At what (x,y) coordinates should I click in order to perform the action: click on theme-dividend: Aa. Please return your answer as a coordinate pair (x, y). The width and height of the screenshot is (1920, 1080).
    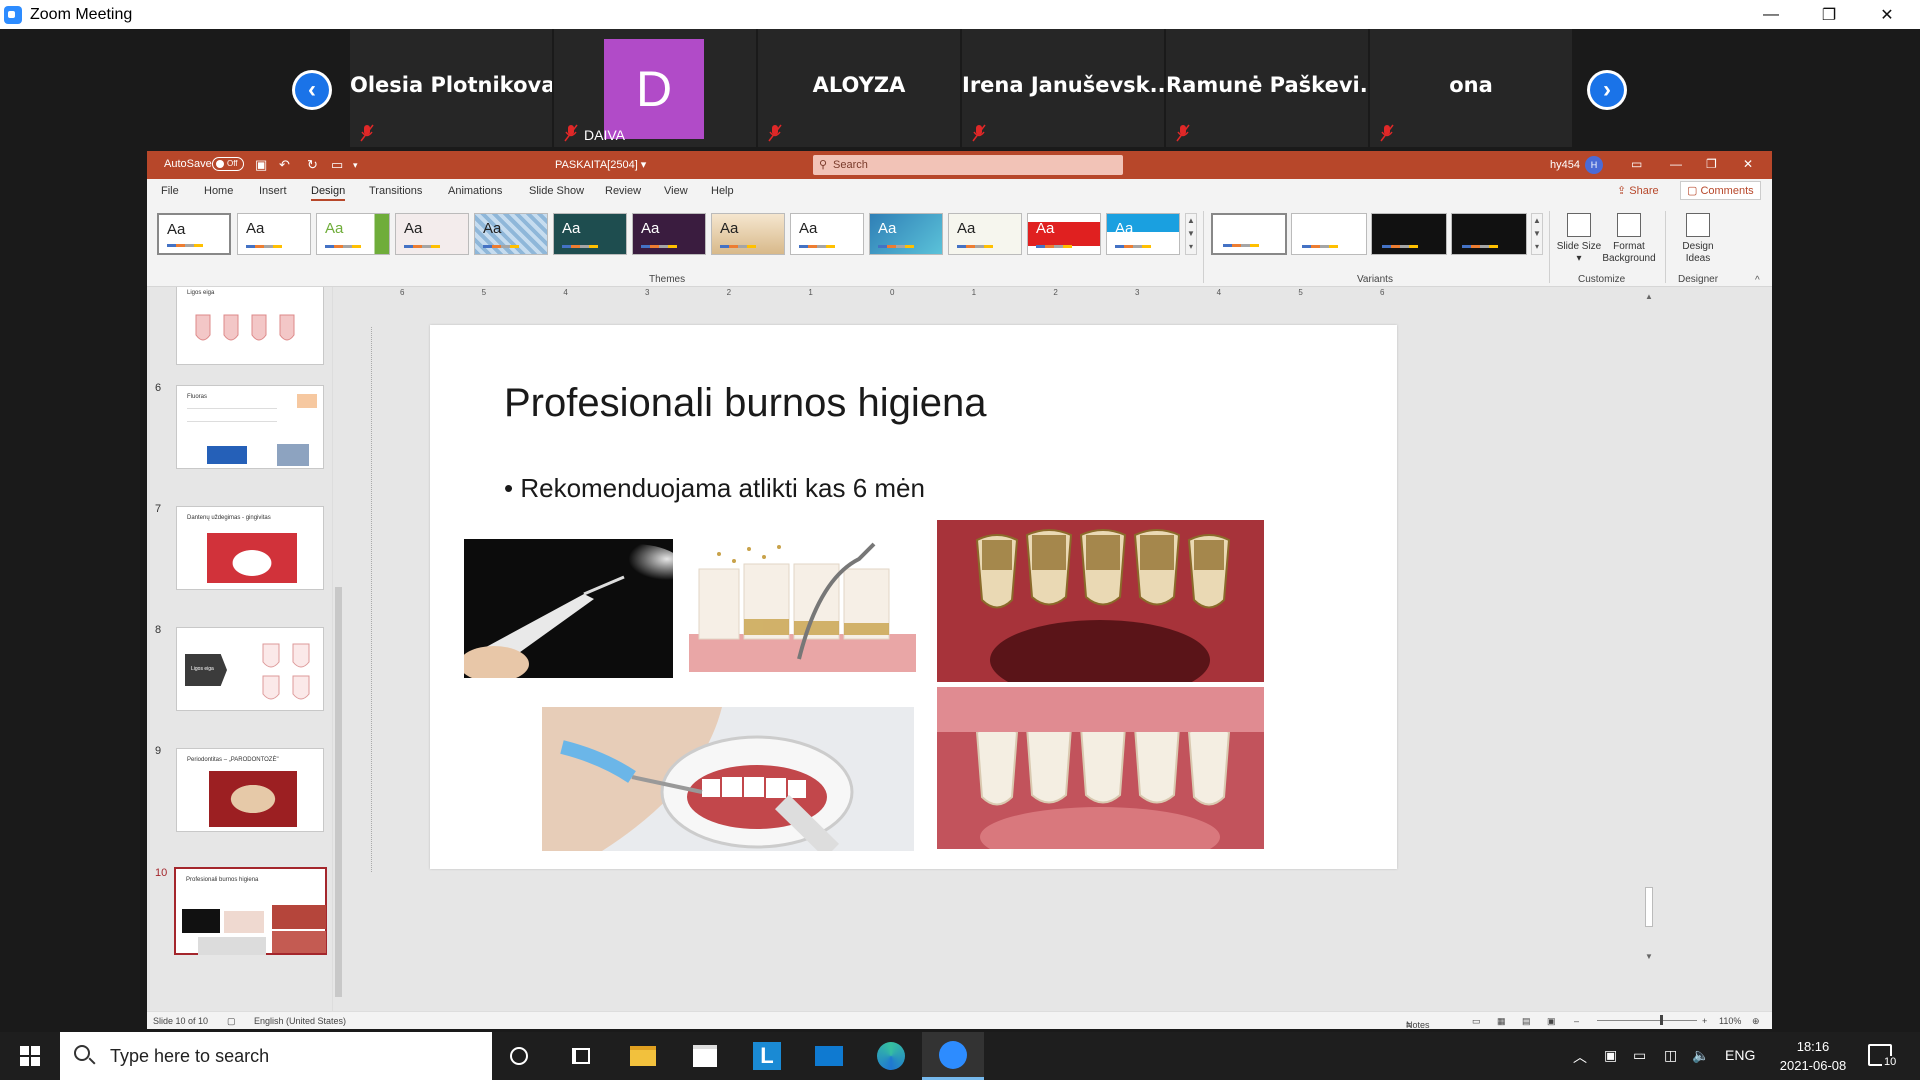
    Looking at the image, I should click on (1143, 234).